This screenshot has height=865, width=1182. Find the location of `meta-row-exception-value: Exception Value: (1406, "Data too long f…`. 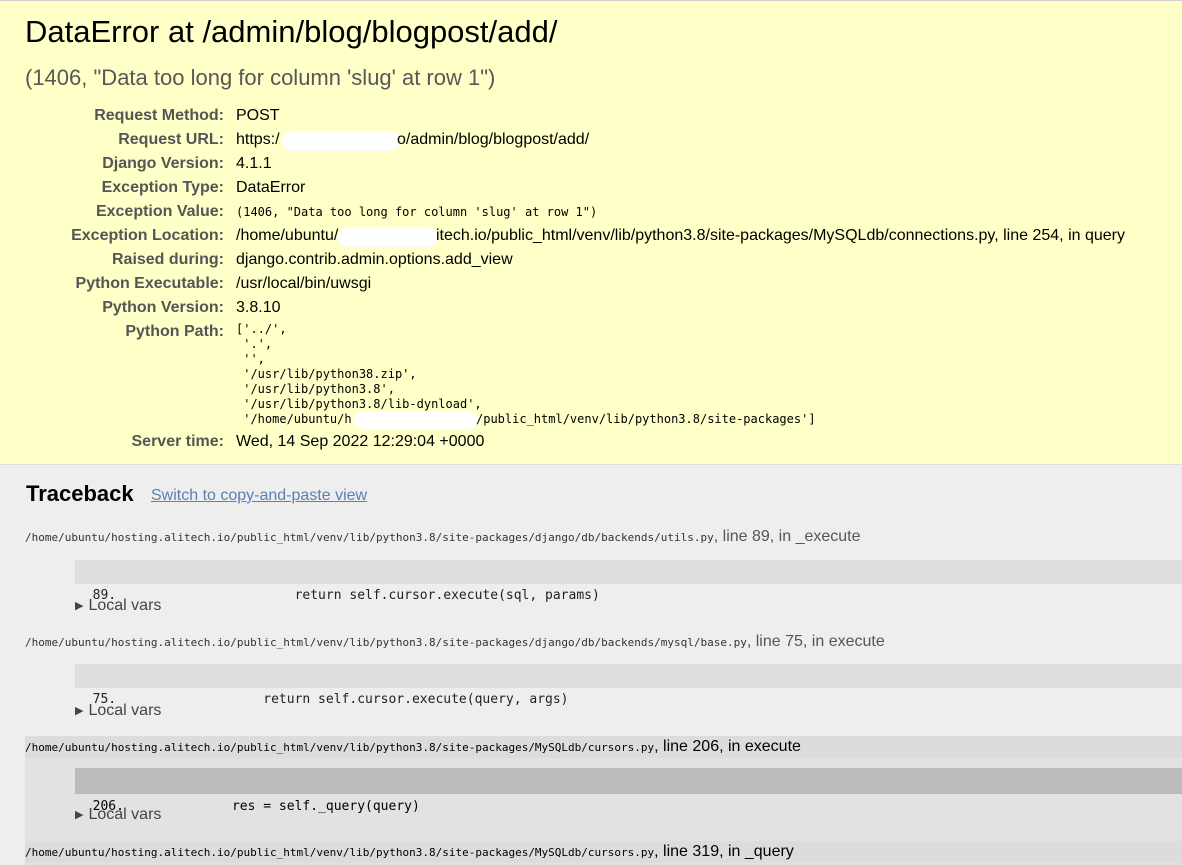

meta-row-exception-value: Exception Value: (1406, "Data too long f… is located at coordinates (591, 212).